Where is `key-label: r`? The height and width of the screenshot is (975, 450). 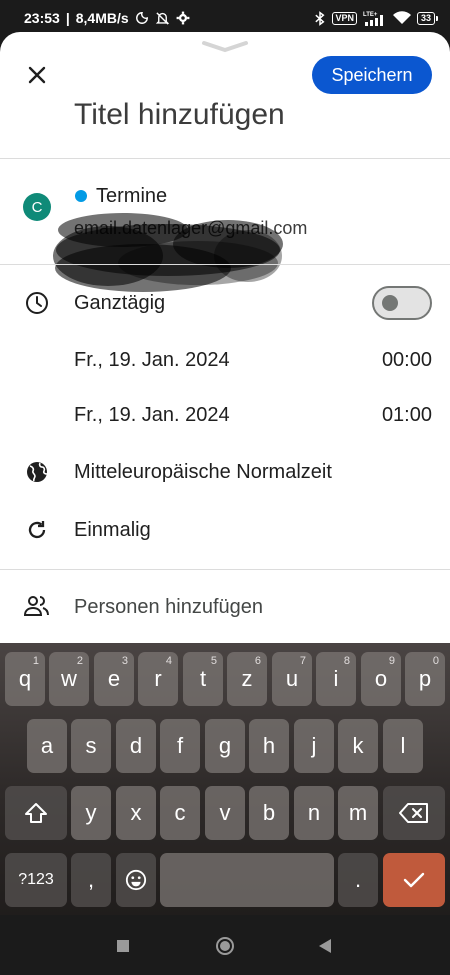
key-label: r is located at coordinates (158, 678).